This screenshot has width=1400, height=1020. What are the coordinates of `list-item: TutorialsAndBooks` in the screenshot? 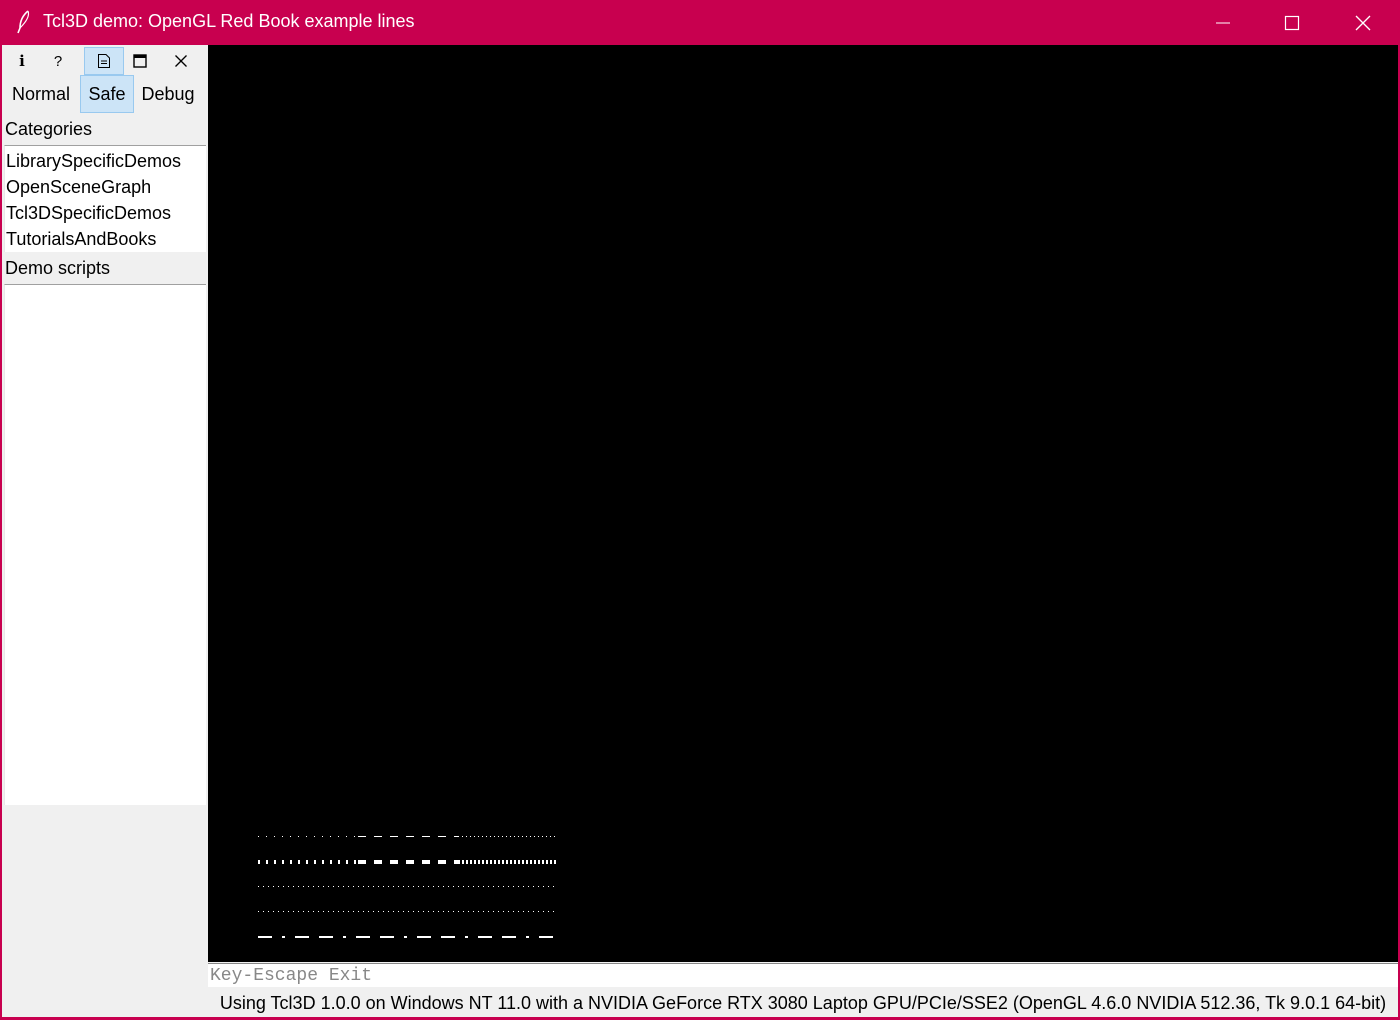 It's located at (105, 239).